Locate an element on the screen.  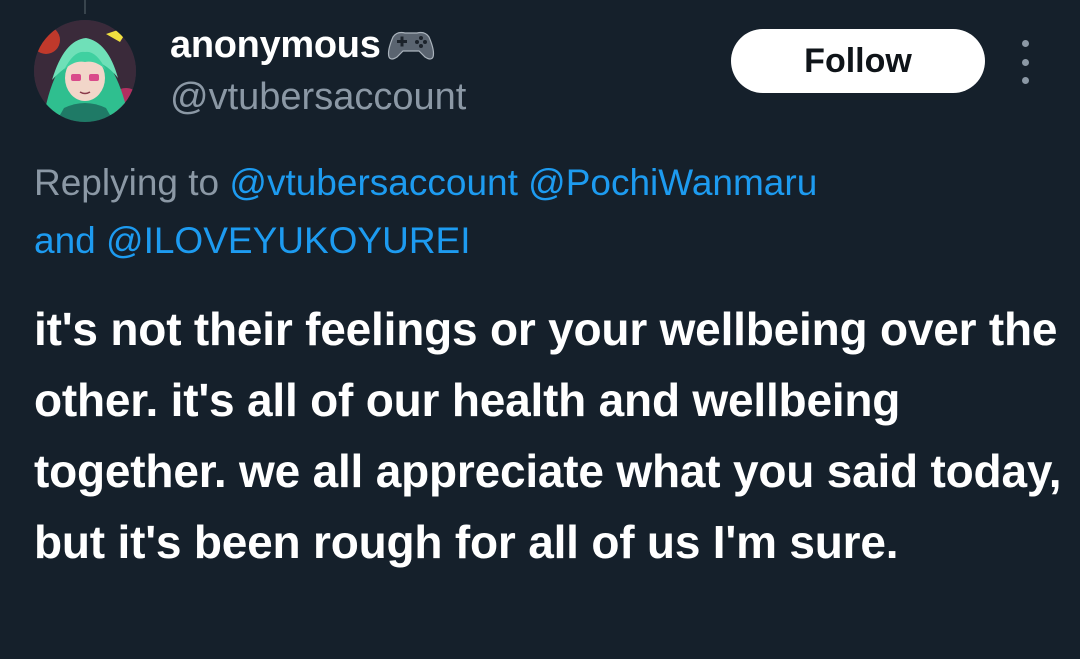
display-name-row: anonymous is located at coordinates (318, 45).